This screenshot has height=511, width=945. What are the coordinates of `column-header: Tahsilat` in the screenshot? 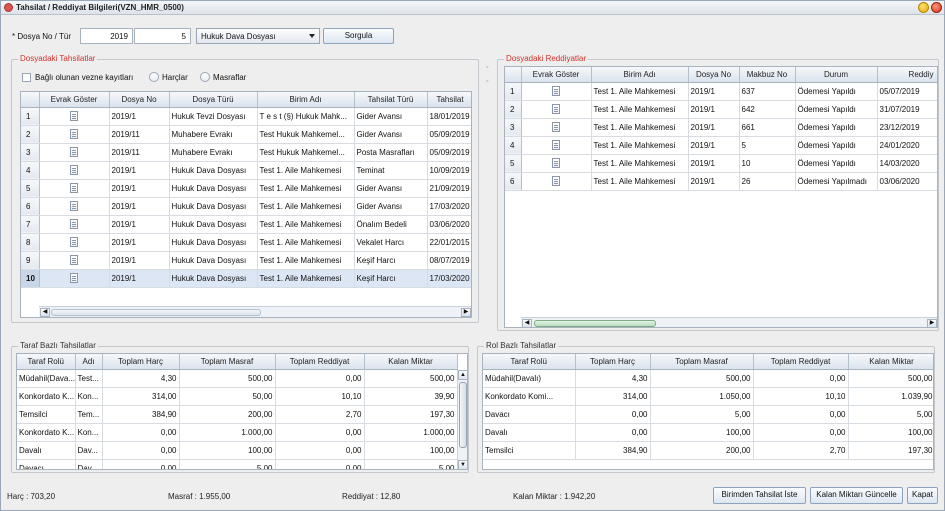 It's located at (449, 100).